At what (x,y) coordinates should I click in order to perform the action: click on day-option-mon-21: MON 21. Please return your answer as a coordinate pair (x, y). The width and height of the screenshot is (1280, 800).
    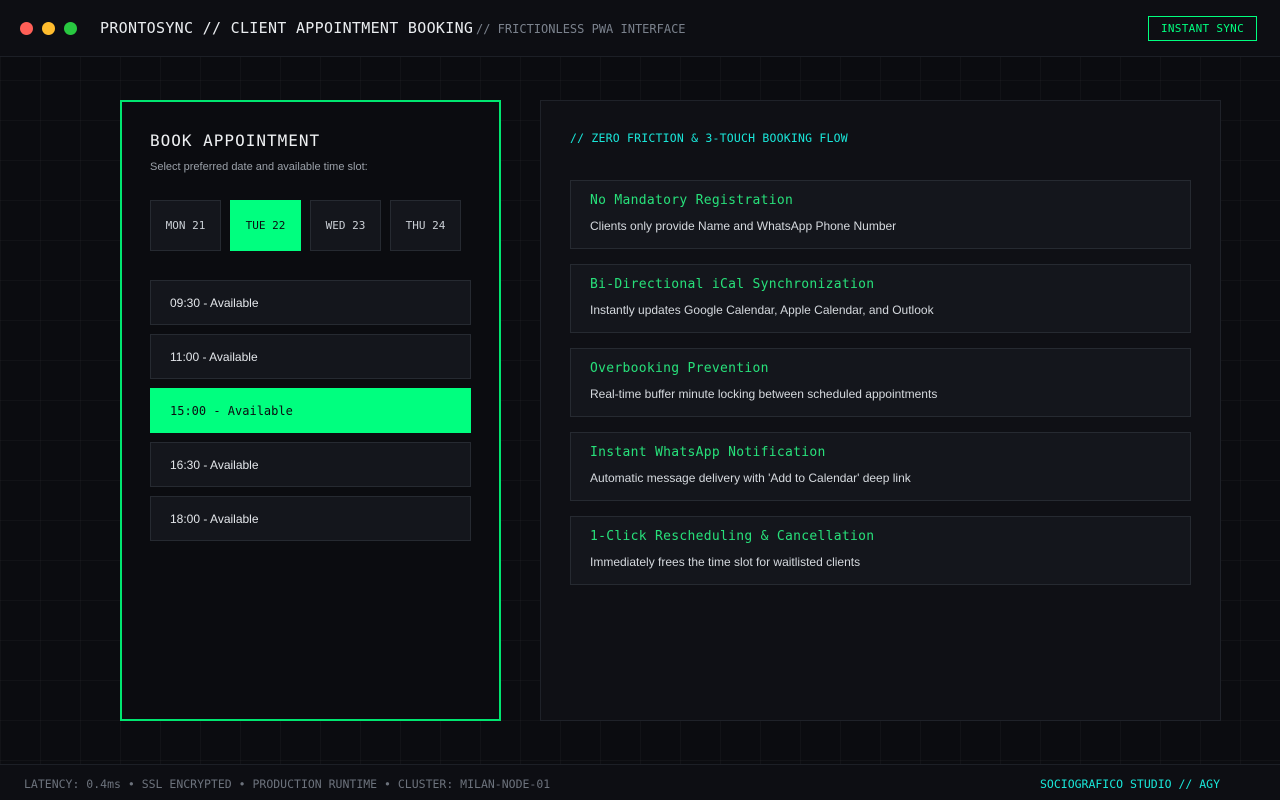
    Looking at the image, I should click on (185, 225).